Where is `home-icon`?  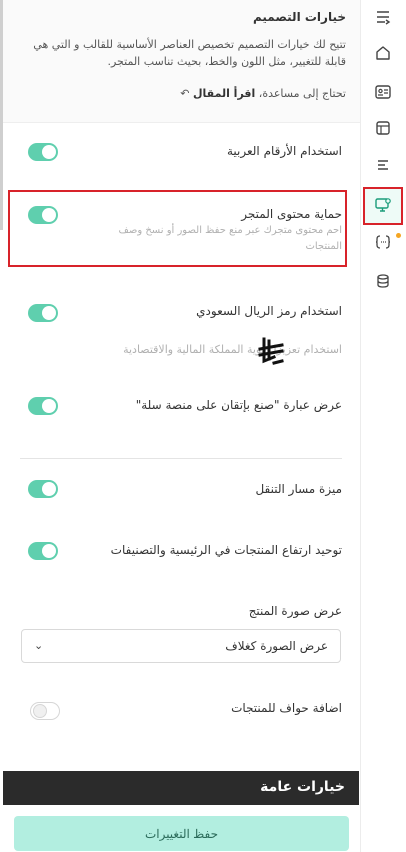
home-icon is located at coordinates (383, 53).